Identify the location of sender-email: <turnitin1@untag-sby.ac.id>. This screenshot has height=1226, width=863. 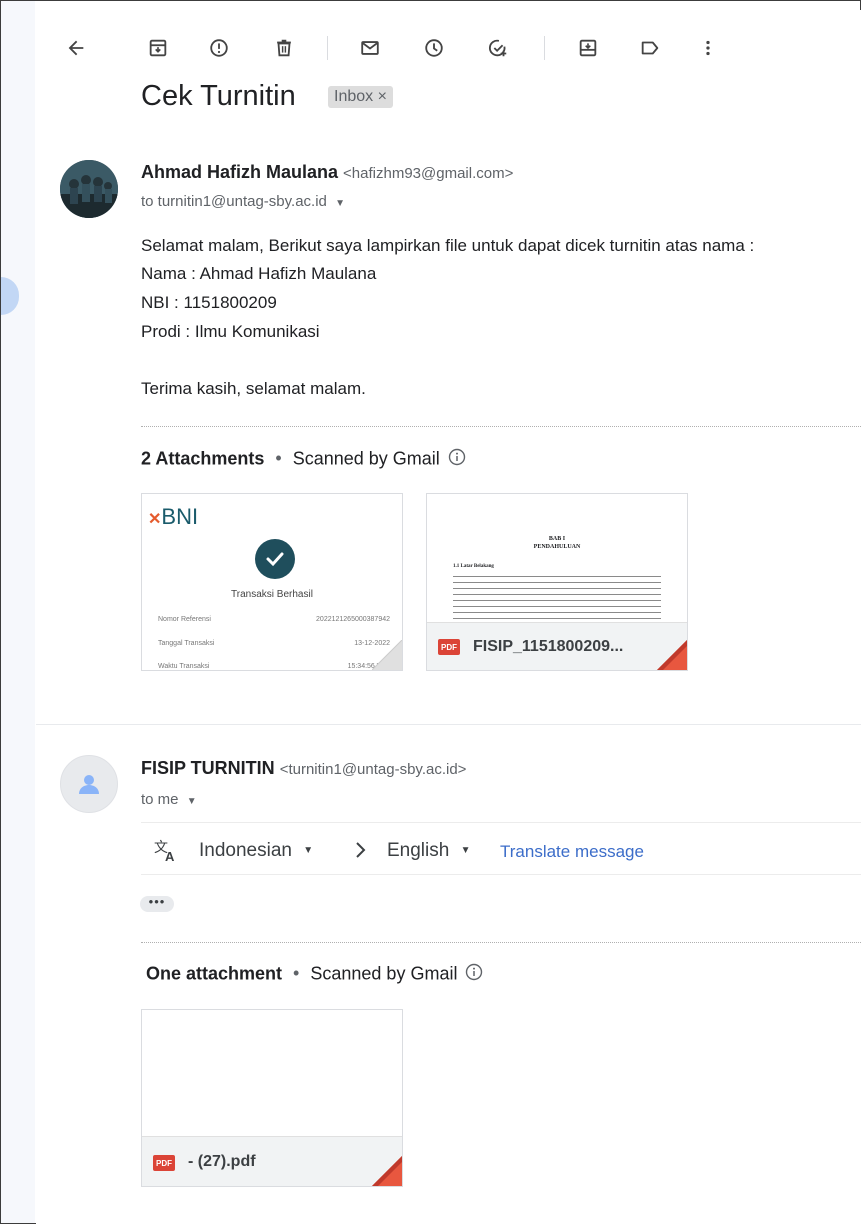
(373, 769).